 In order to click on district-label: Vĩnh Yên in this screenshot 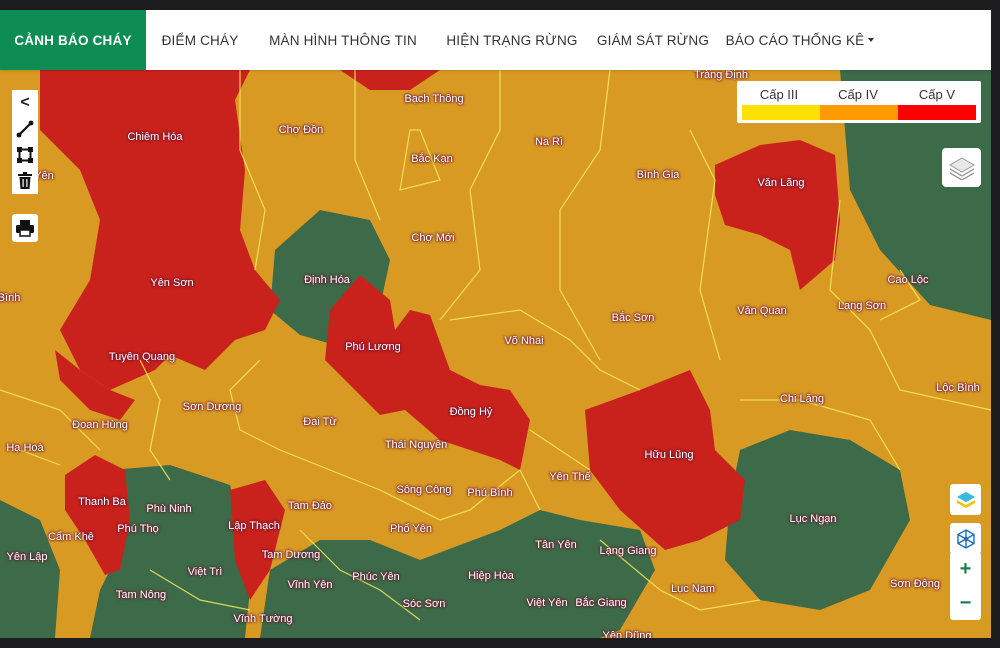, I will do `click(310, 585)`.